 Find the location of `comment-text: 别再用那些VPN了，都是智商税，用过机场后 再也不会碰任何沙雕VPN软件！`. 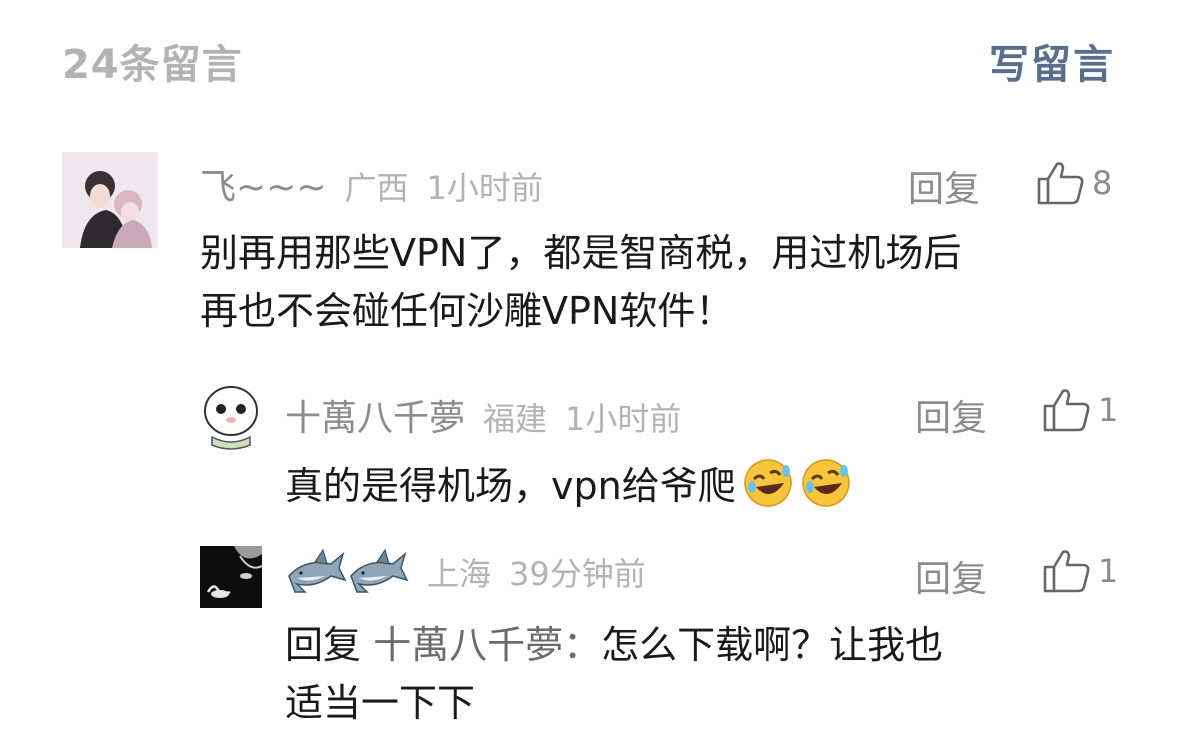

comment-text: 别再用那些VPN了，都是智商税，用过机场后 再也不会碰任何沙雕VPN软件！ is located at coordinates (665, 282).